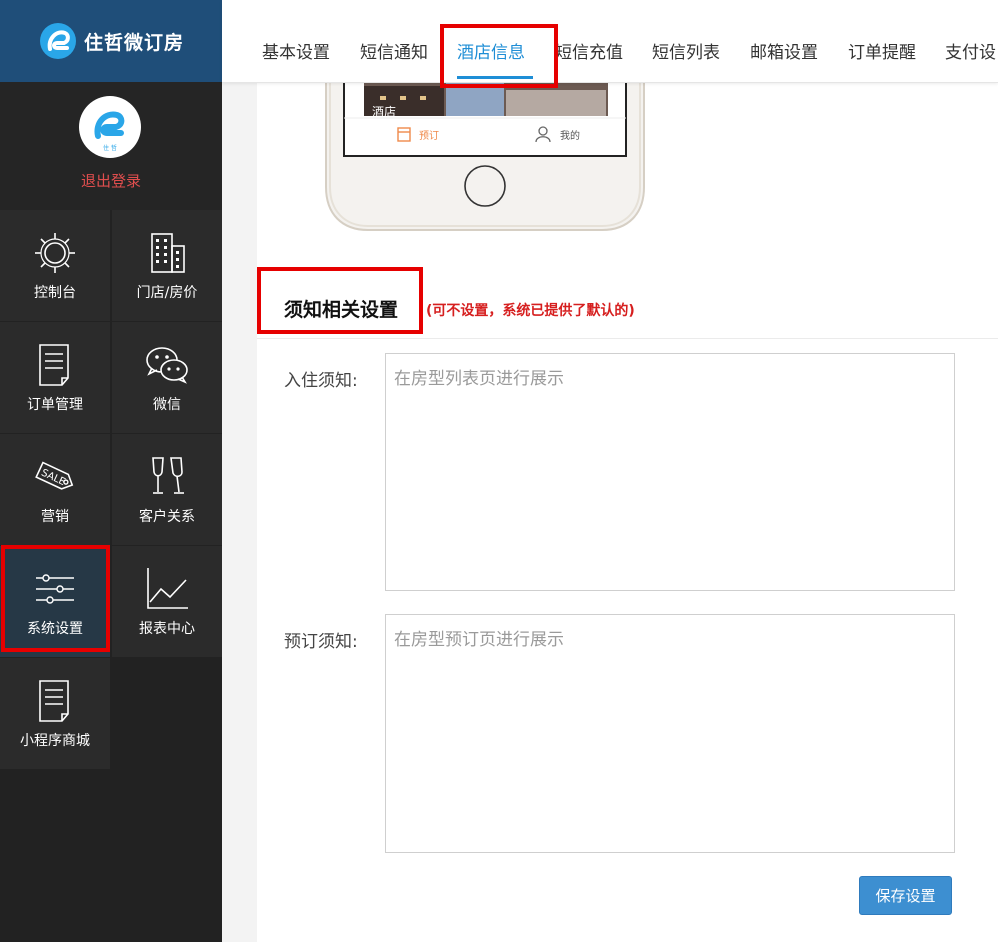 Image resolution: width=998 pixels, height=942 pixels. What do you see at coordinates (55, 741) in the screenshot?
I see `menu-item-label: 小程序商城` at bounding box center [55, 741].